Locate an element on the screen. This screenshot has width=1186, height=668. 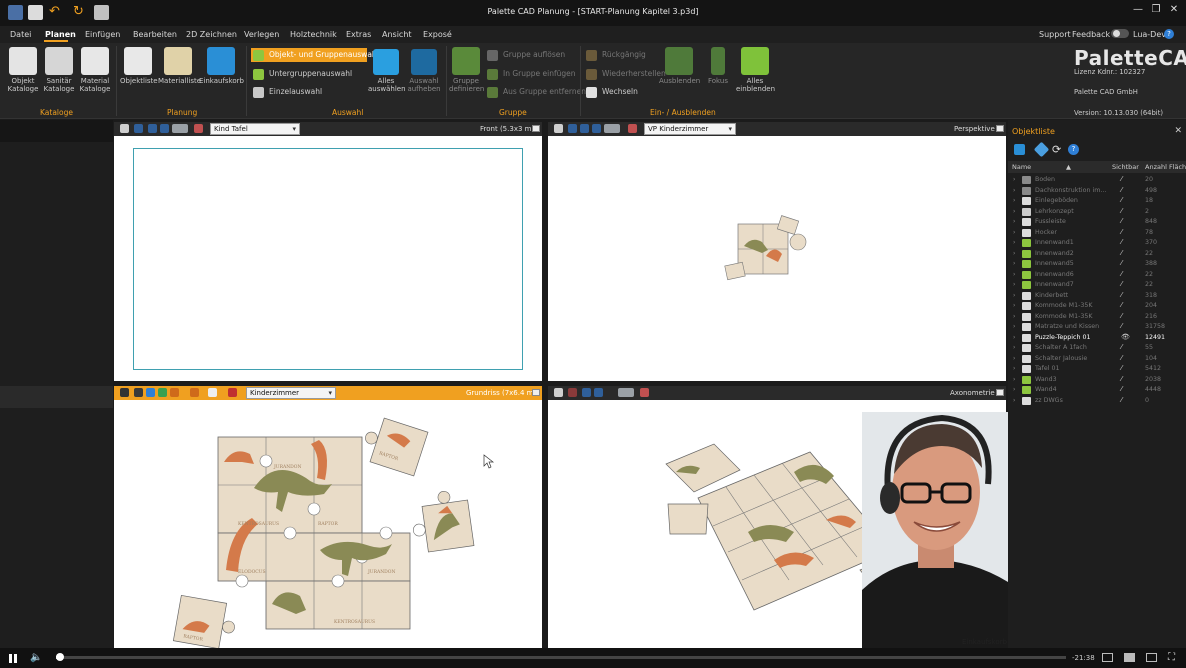
front-canvas is located at coordinates (328, 258).